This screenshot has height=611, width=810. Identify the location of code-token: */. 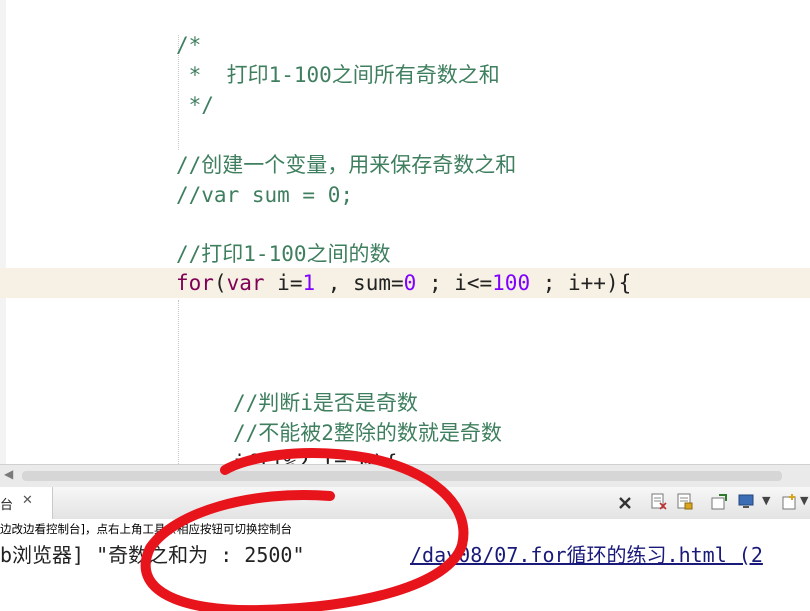
(195, 105).